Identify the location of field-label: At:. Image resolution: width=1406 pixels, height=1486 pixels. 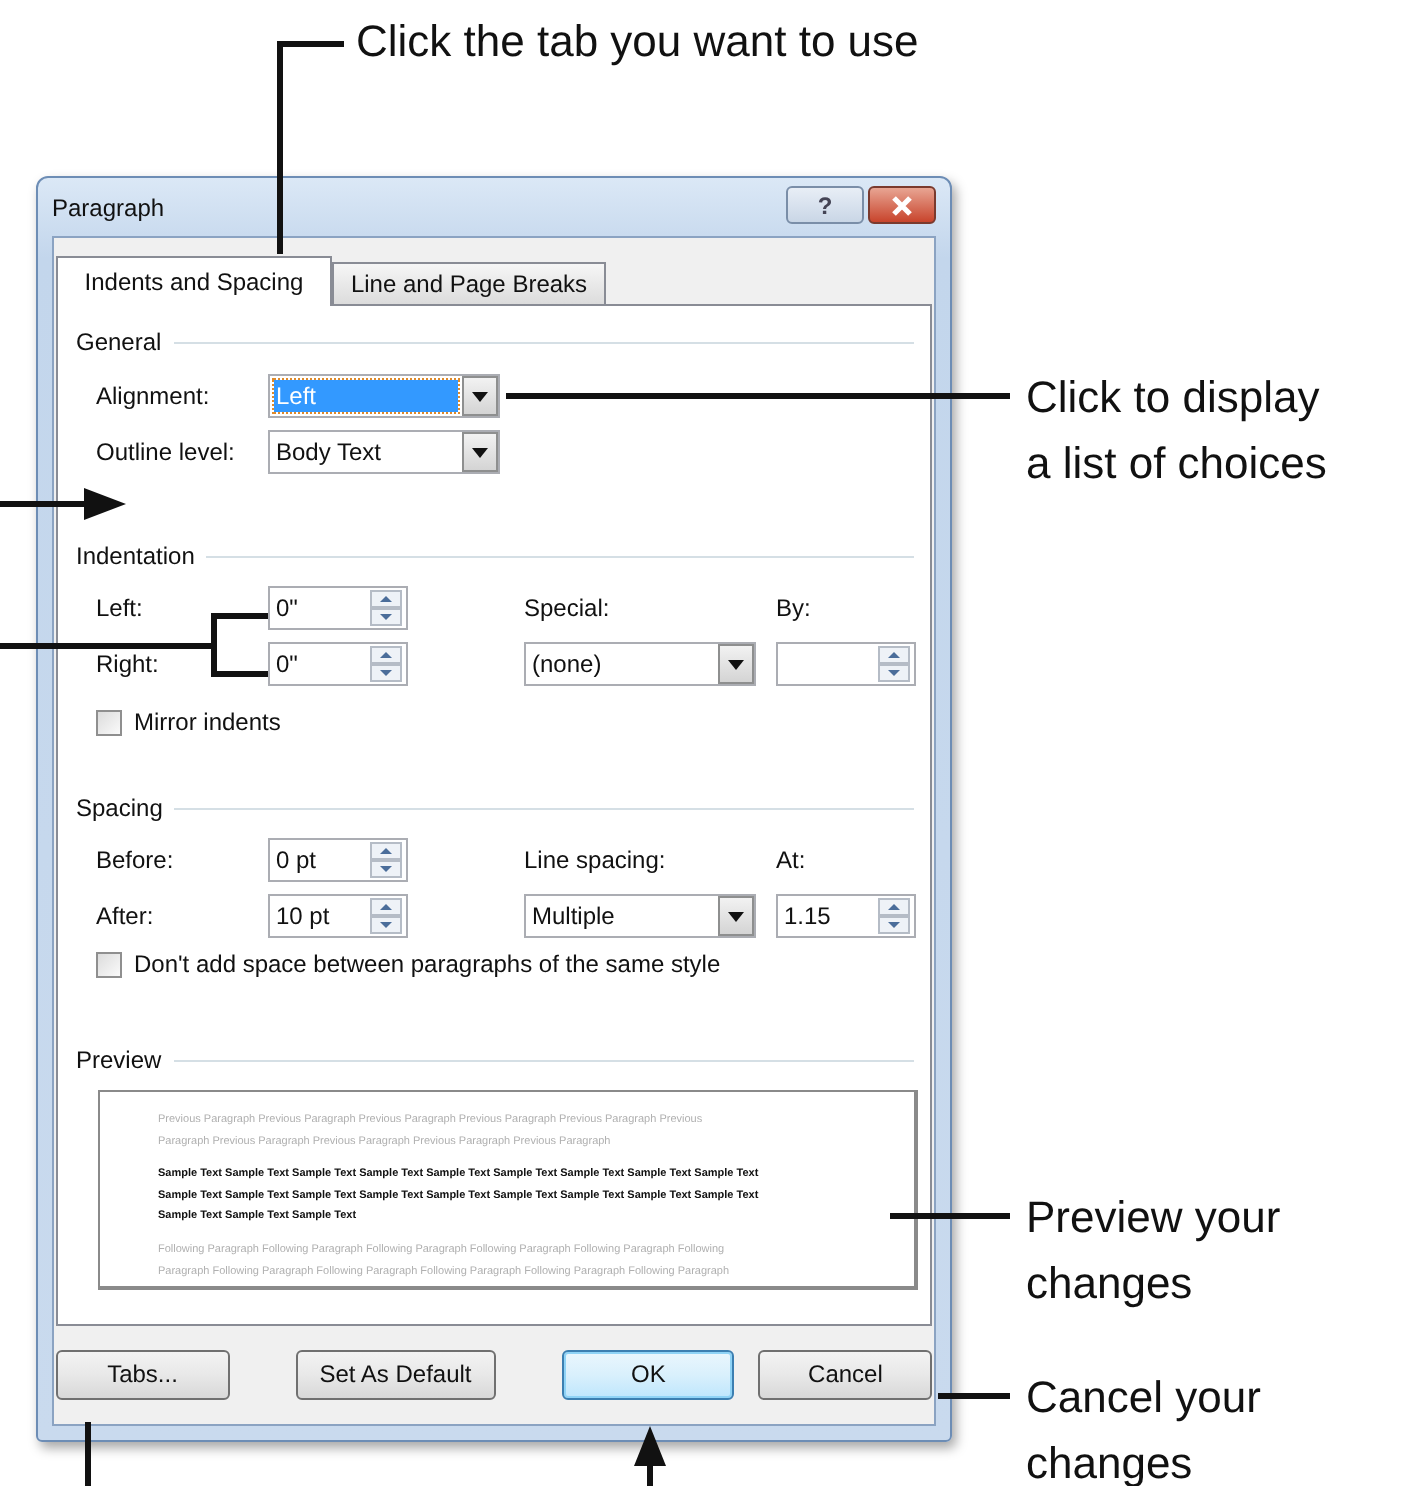
(792, 860).